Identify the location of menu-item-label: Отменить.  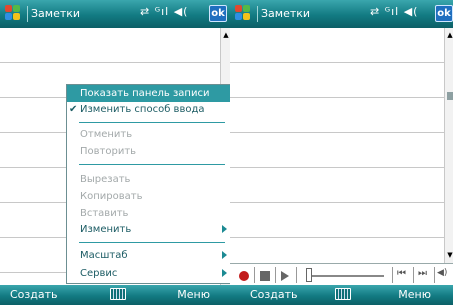
(106, 134).